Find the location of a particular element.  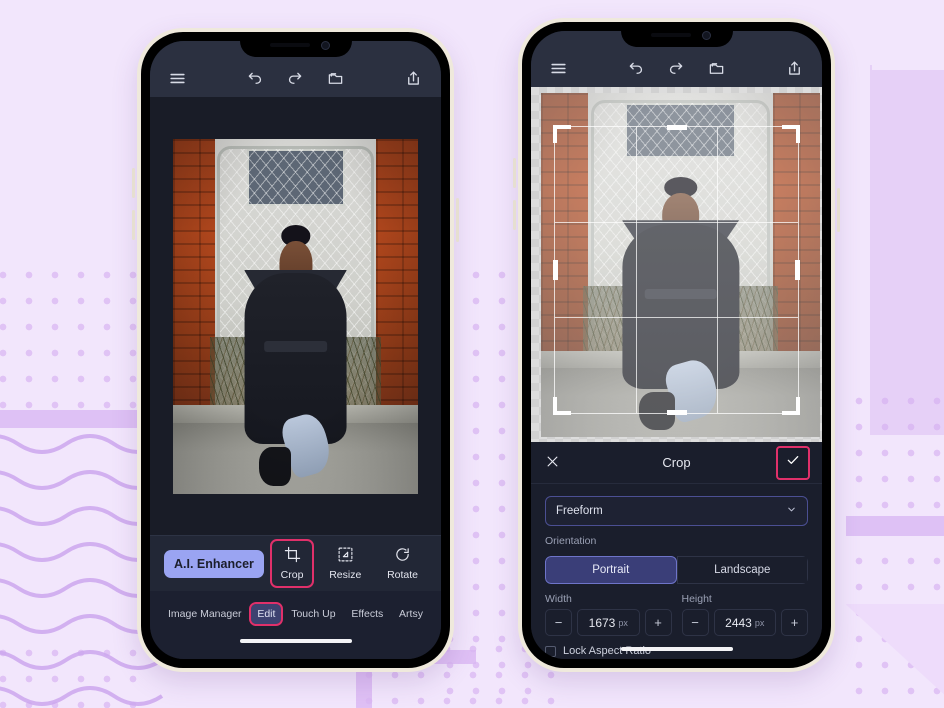

background-band-left is located at coordinates (75, 419).